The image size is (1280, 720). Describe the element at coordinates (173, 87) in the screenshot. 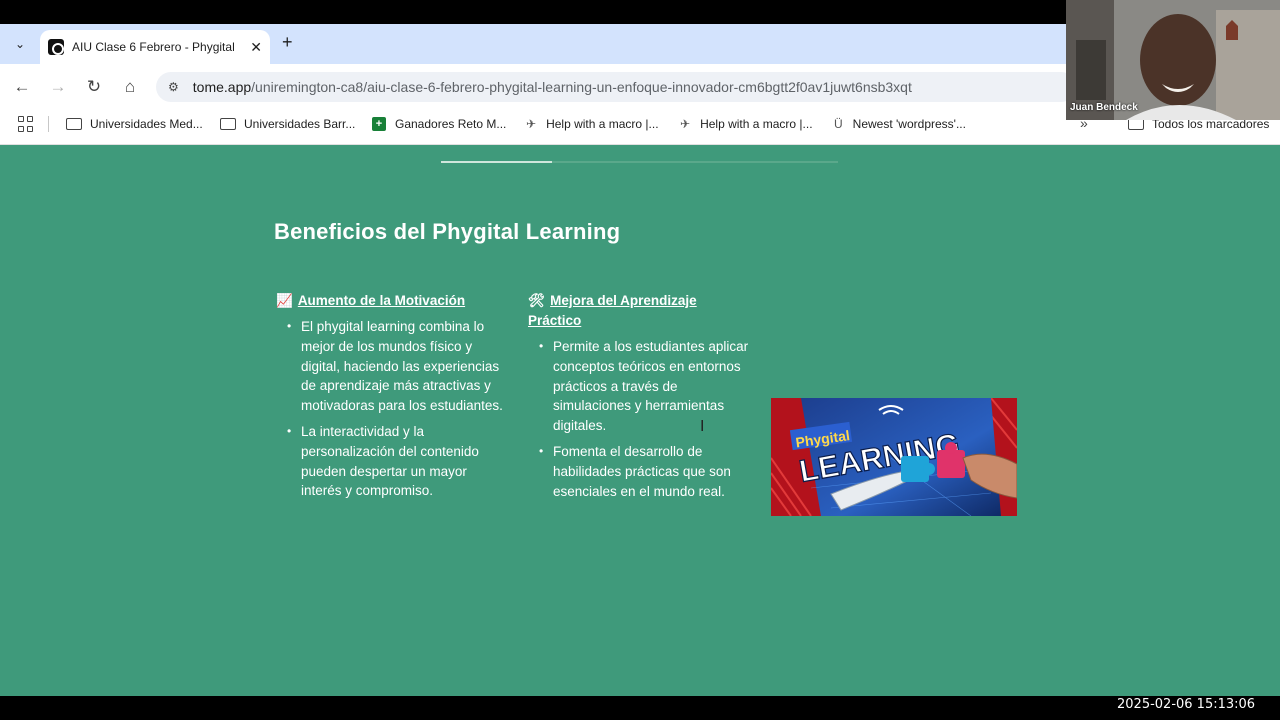

I see `site-info-icon: ⚙` at that location.